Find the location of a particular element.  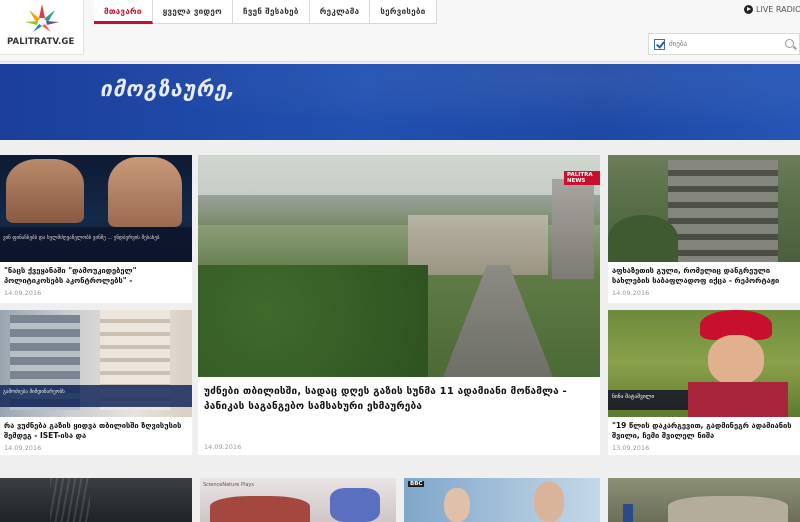

play-icon is located at coordinates (748, 9).